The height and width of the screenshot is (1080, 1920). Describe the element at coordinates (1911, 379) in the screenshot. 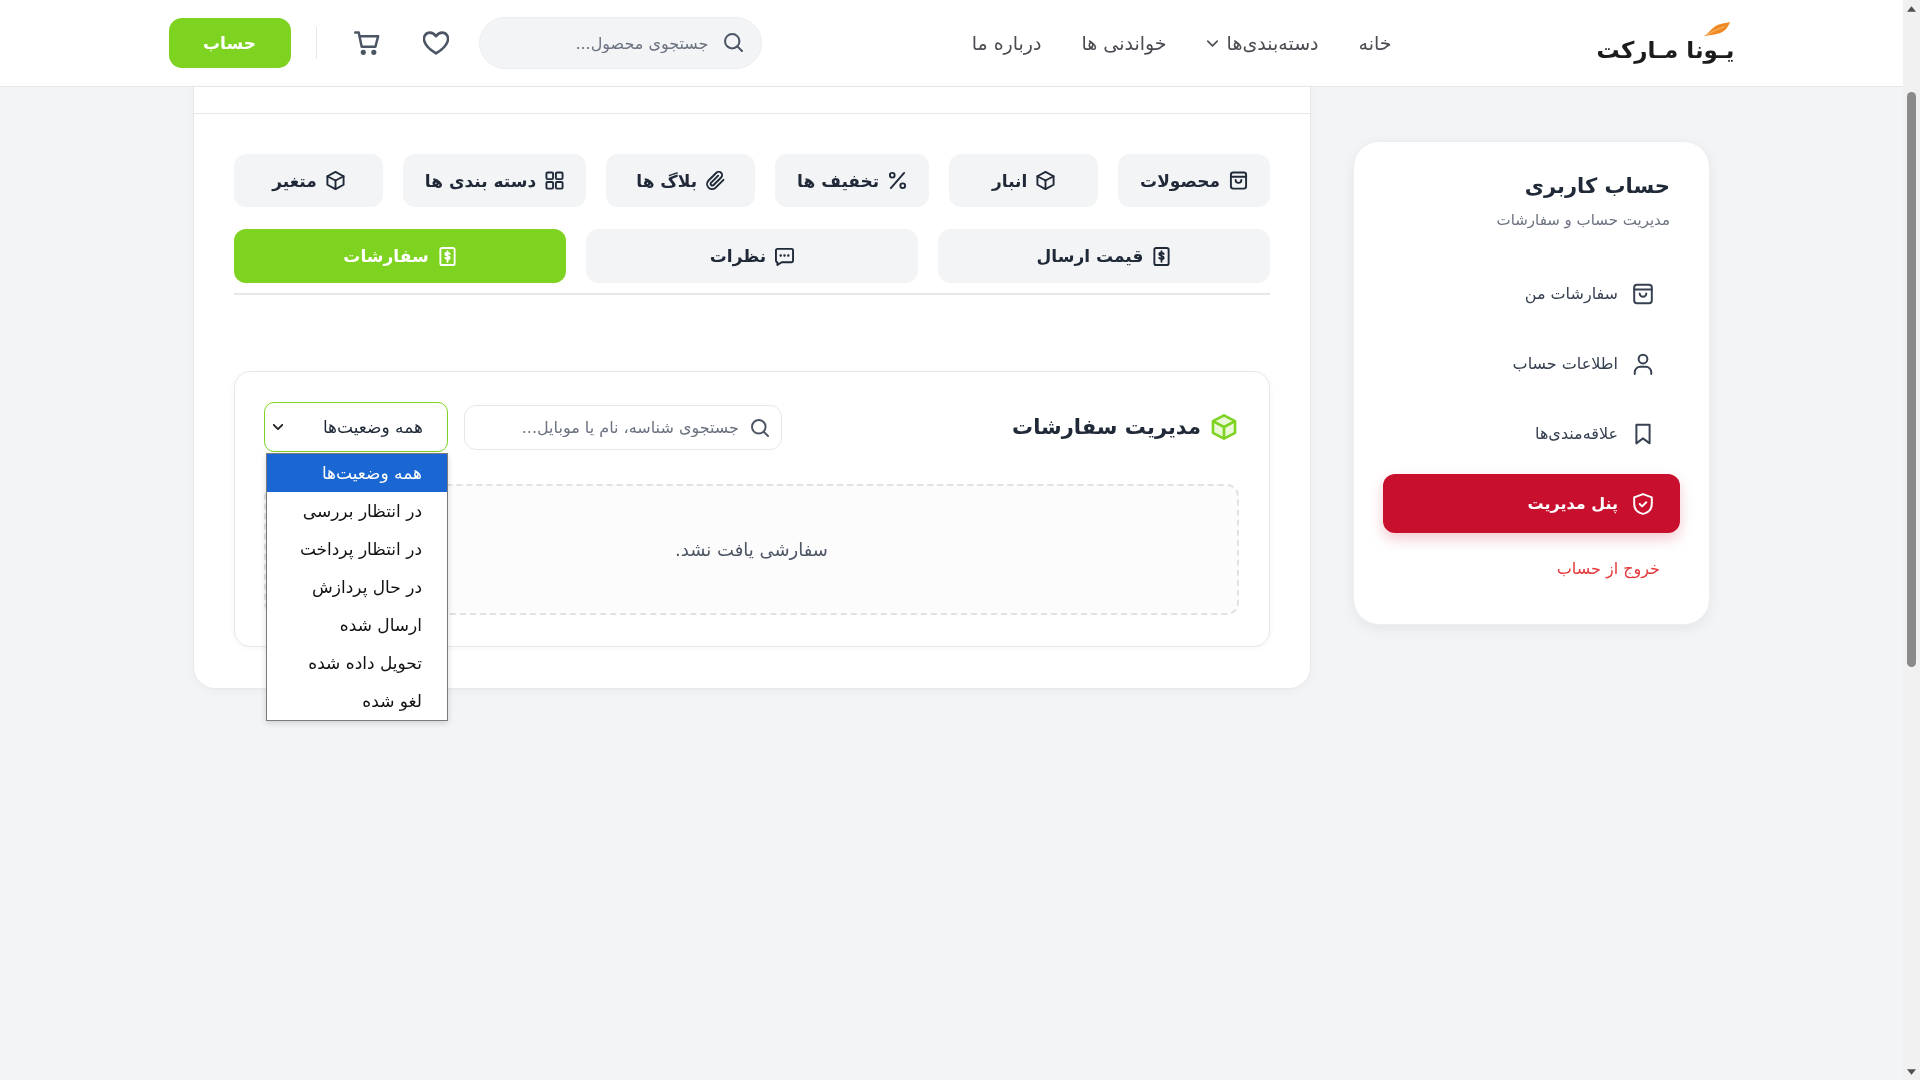

I see `scrollbar-thumb` at that location.